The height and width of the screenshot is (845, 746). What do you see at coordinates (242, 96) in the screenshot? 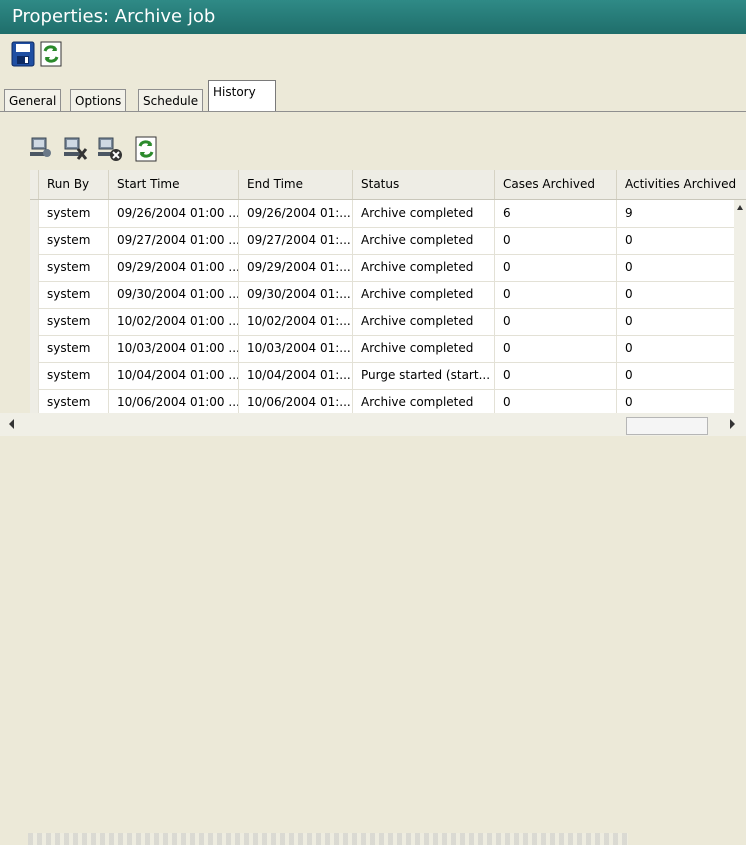
I see `tab-history: History` at bounding box center [242, 96].